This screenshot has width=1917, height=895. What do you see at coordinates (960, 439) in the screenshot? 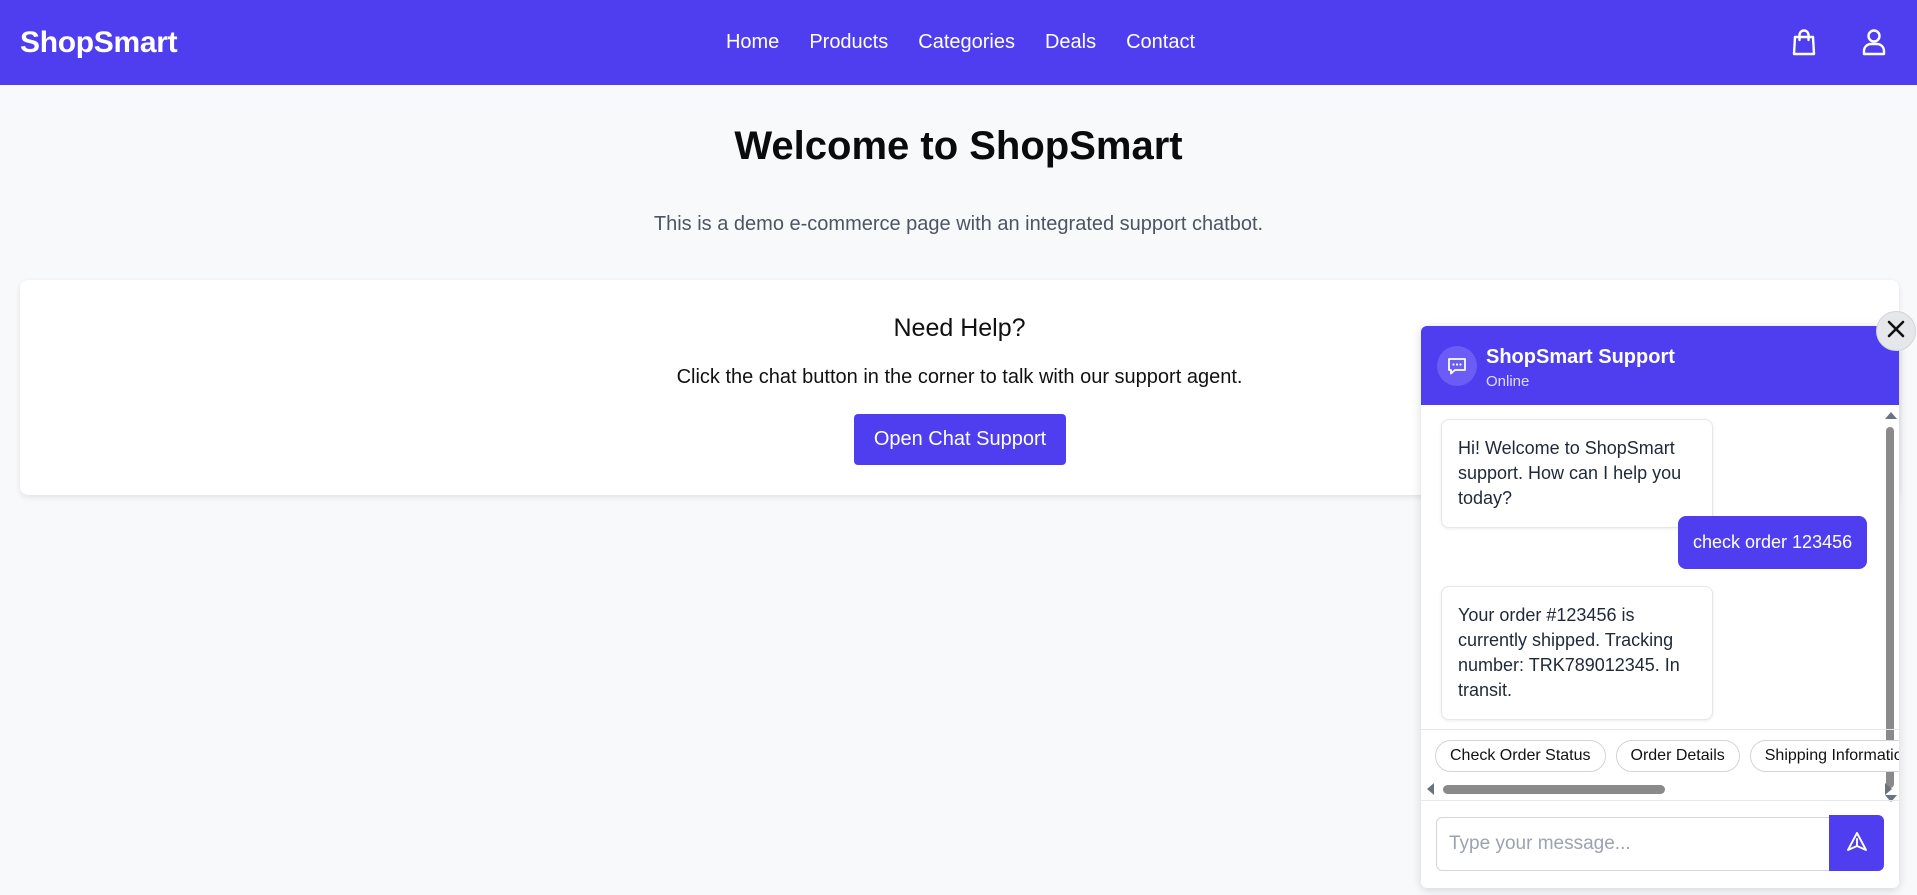
I see `open-chat-button: Open Chat Support` at bounding box center [960, 439].